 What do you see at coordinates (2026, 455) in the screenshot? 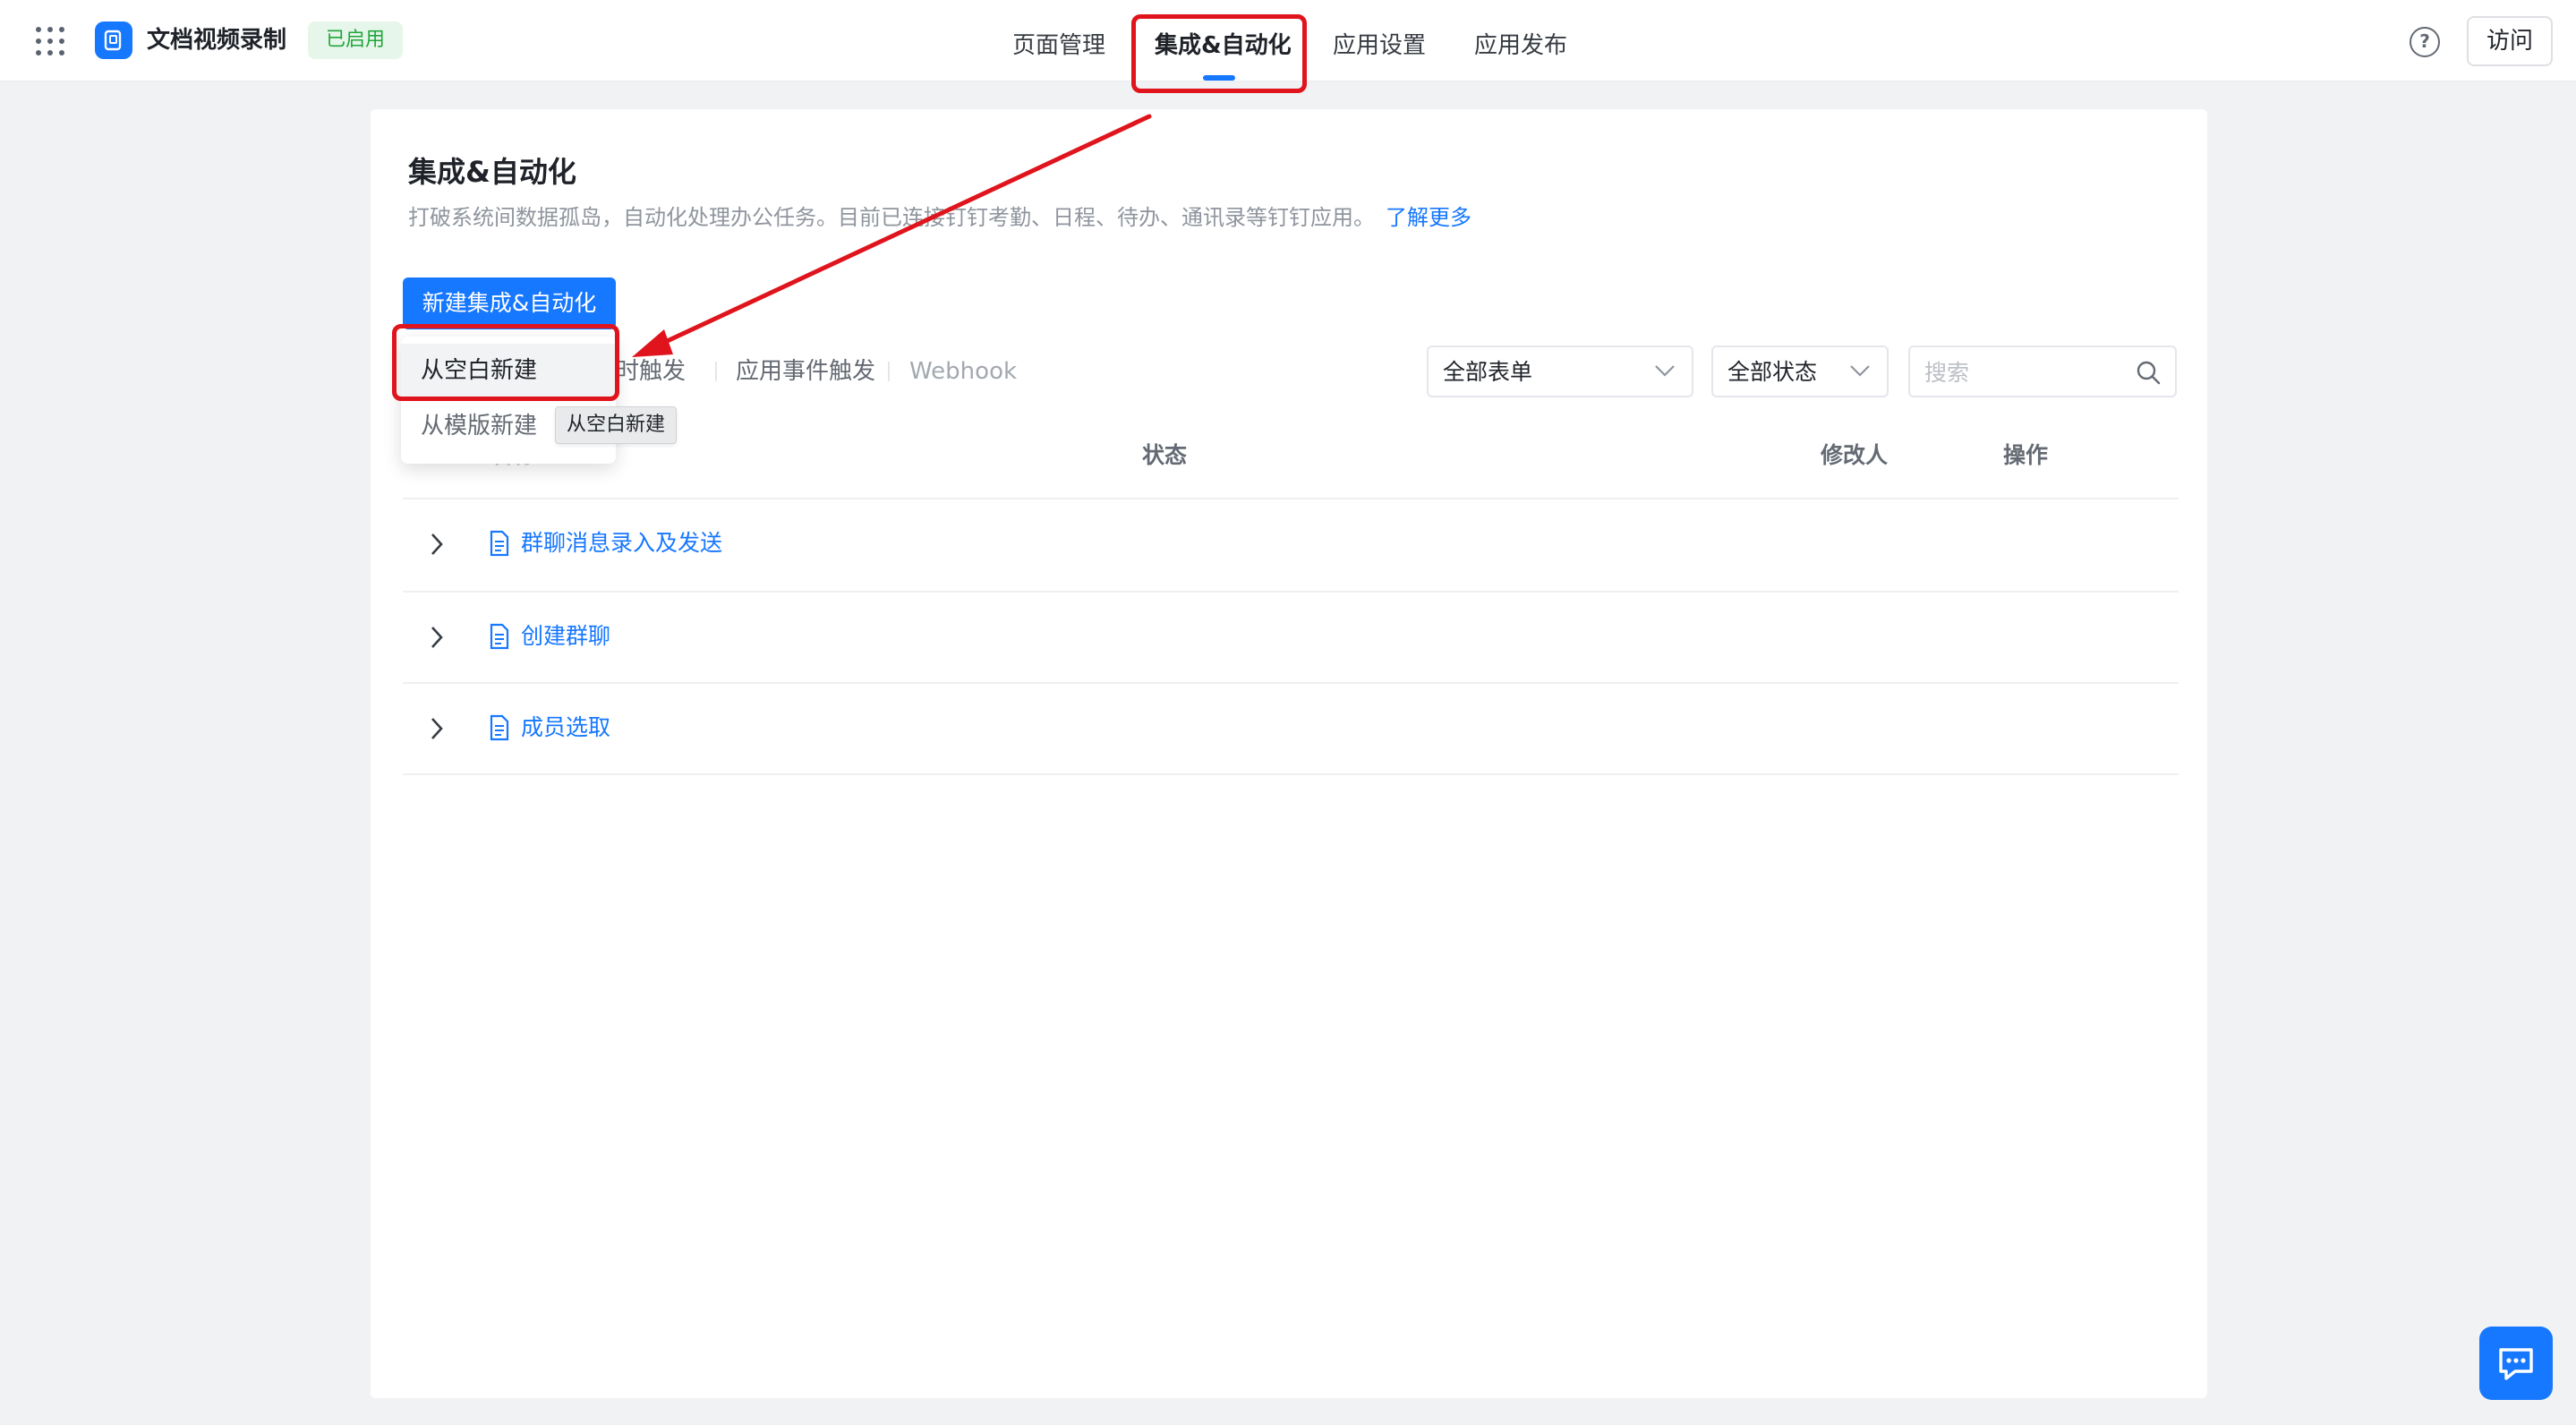
I see `column-header-actions: 操作` at bounding box center [2026, 455].